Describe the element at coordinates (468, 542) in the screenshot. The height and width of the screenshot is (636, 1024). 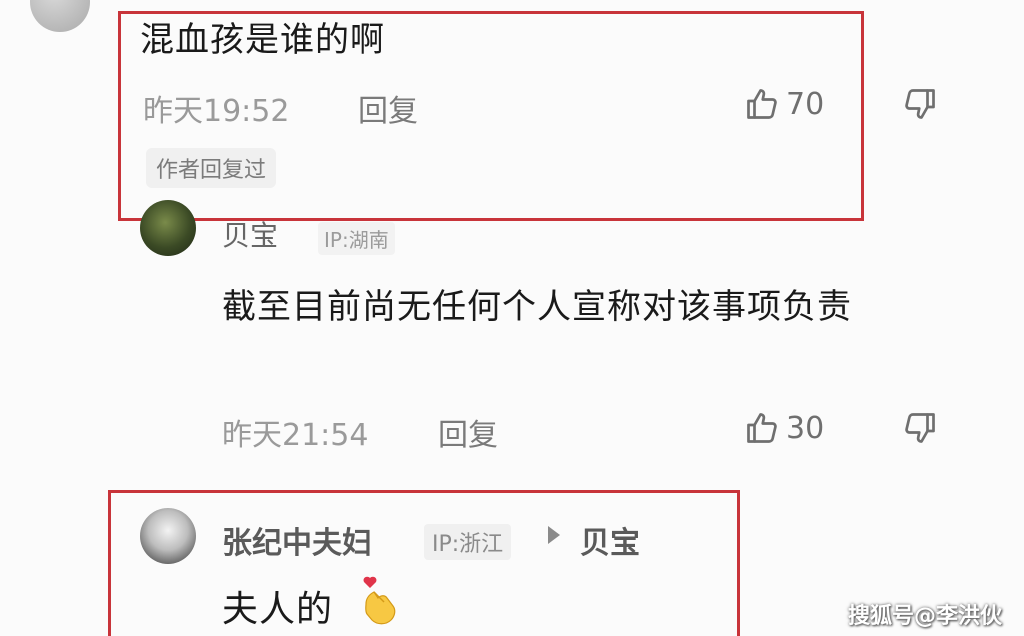
I see `ip-location: IP:浙江` at that location.